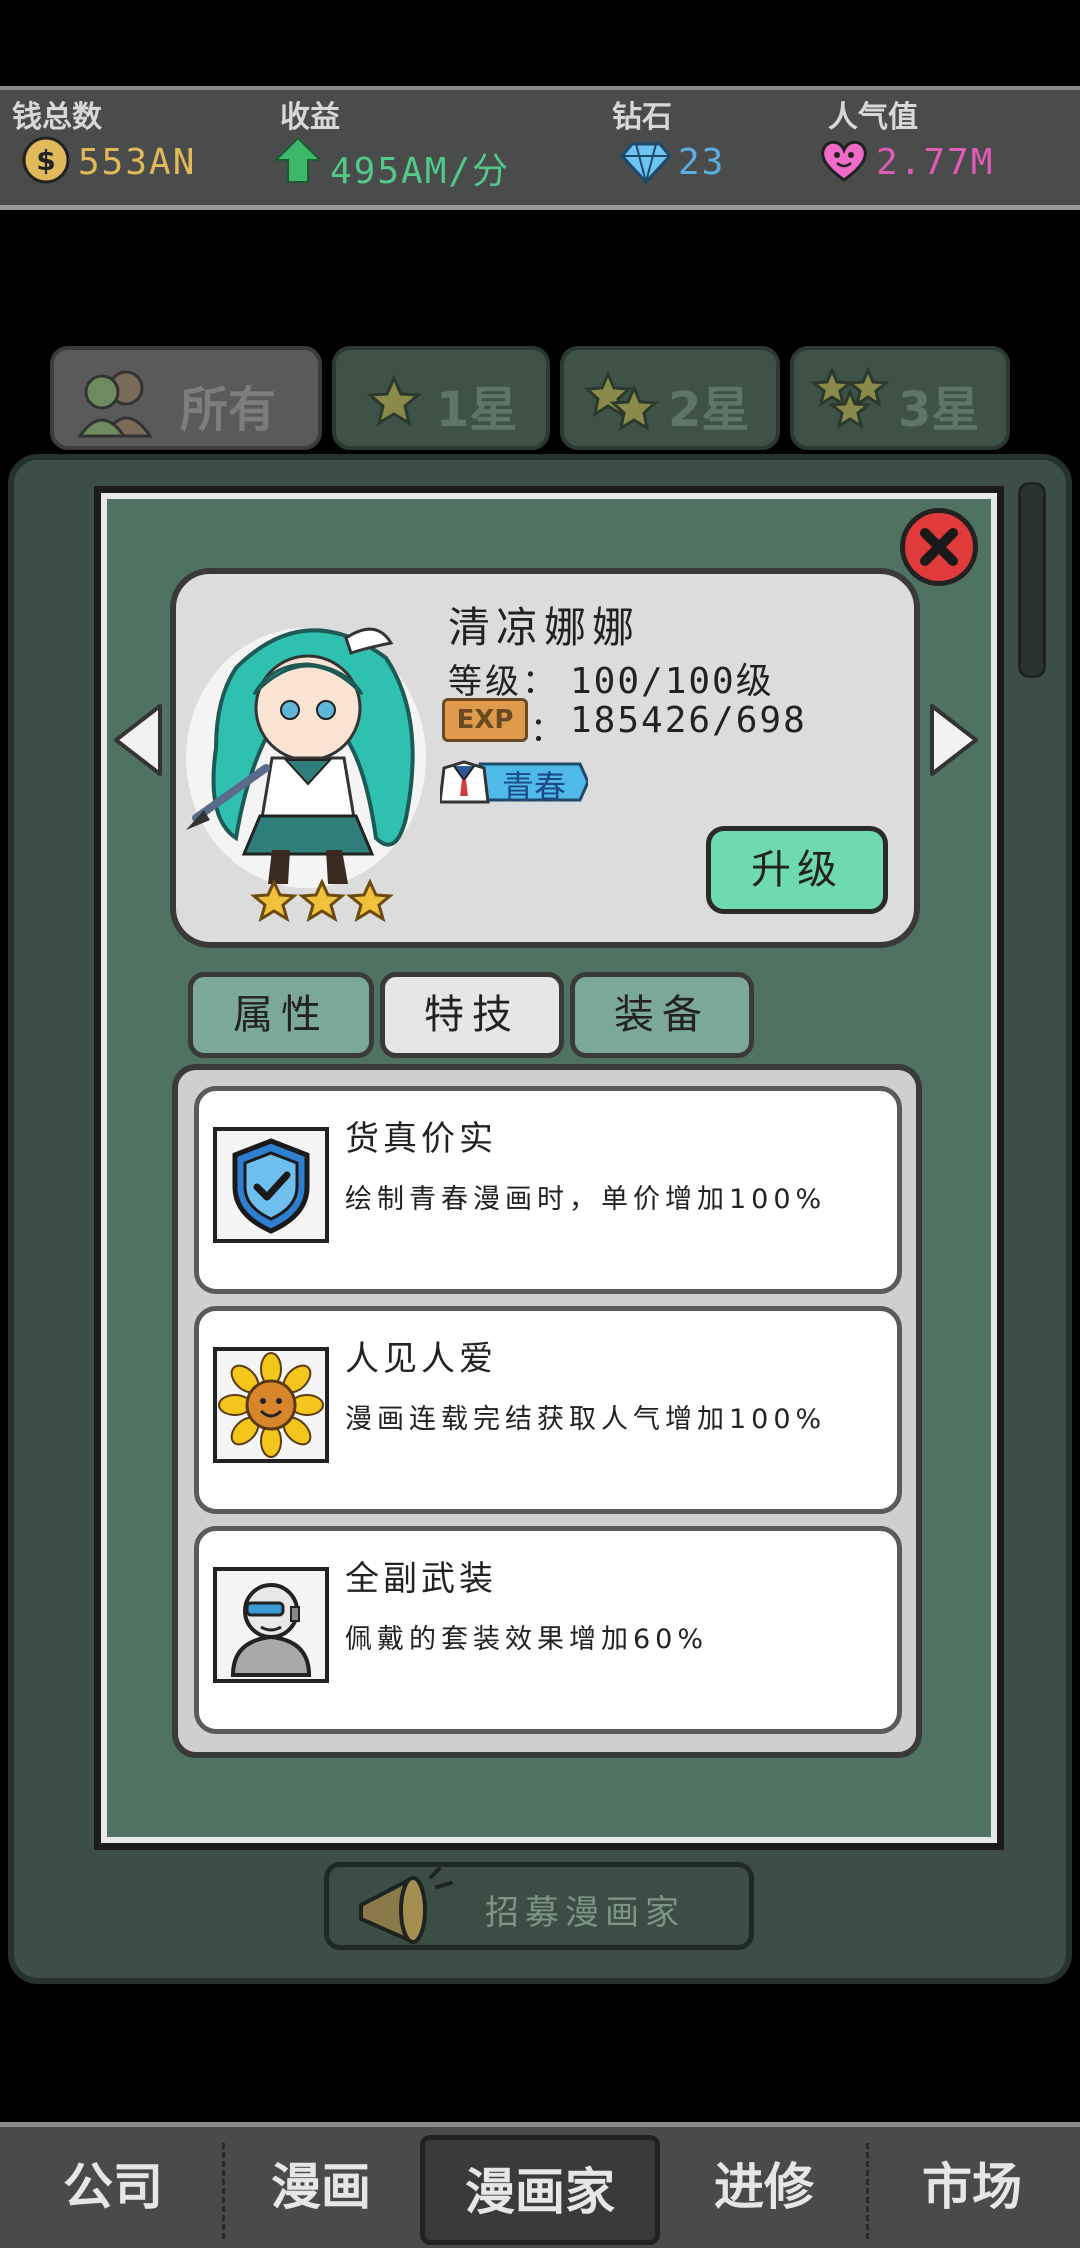  I want to click on filter-tab-all: 所有, so click(186, 398).